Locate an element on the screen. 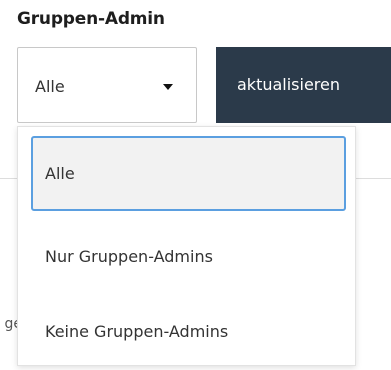 This screenshot has width=391, height=370. filter-label: Gruppen-Admin is located at coordinates (91, 19).